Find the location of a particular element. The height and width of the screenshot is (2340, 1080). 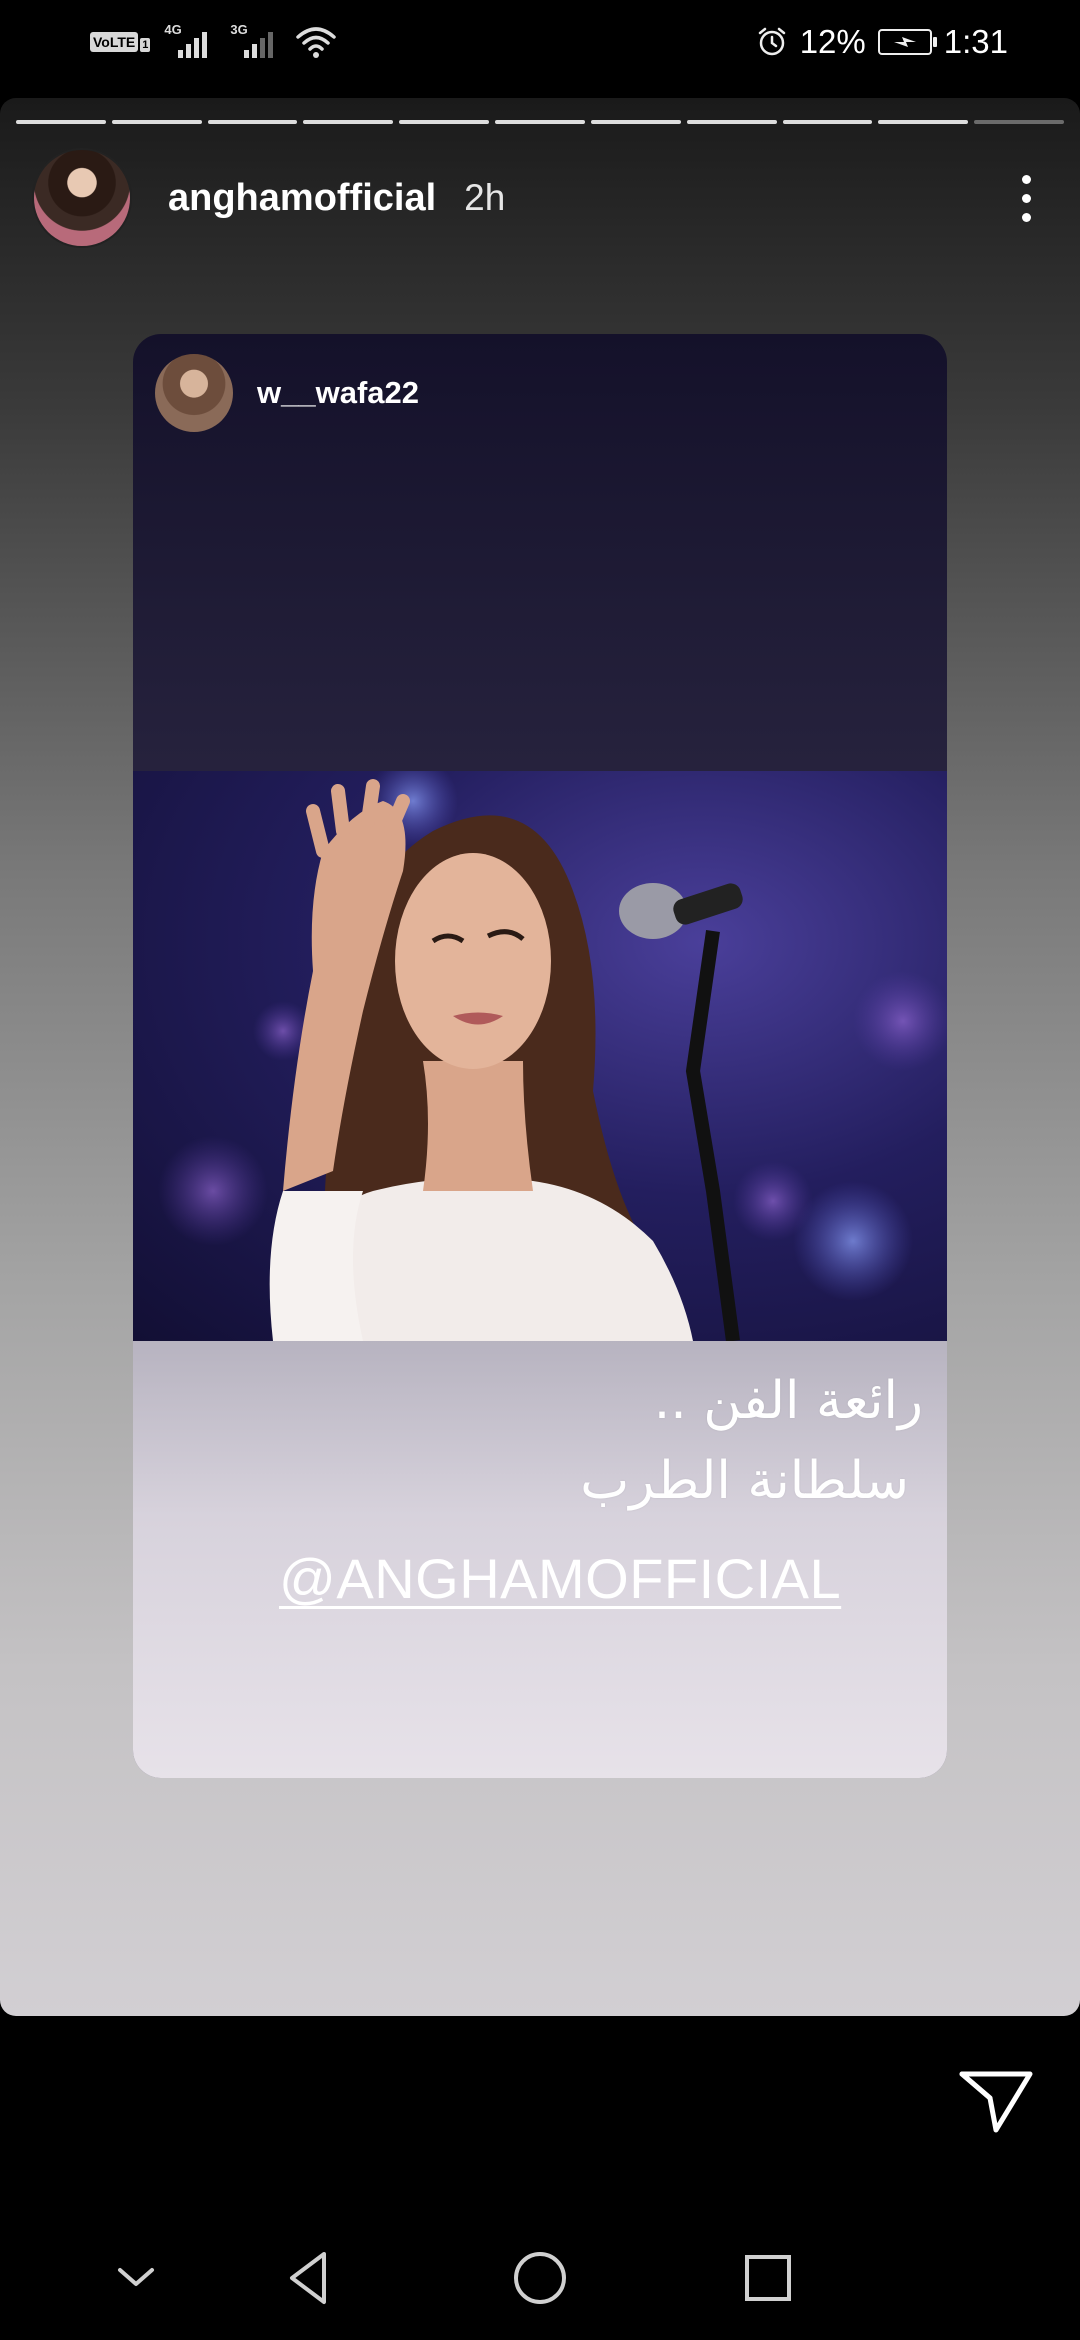

story-progress-bar is located at coordinates (540, 122).